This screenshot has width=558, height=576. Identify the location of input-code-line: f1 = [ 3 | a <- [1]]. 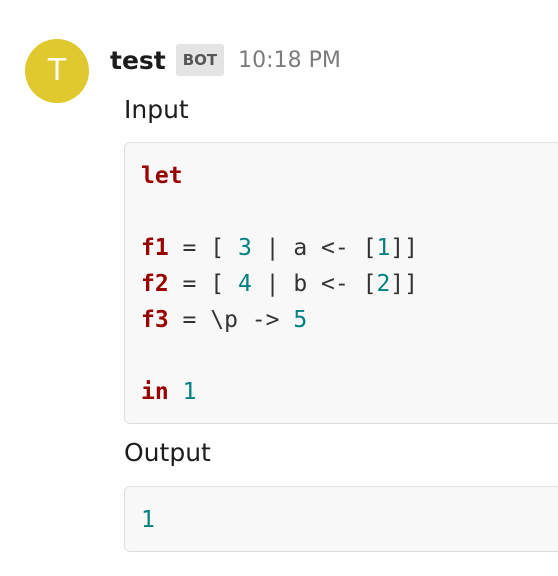
(349, 248).